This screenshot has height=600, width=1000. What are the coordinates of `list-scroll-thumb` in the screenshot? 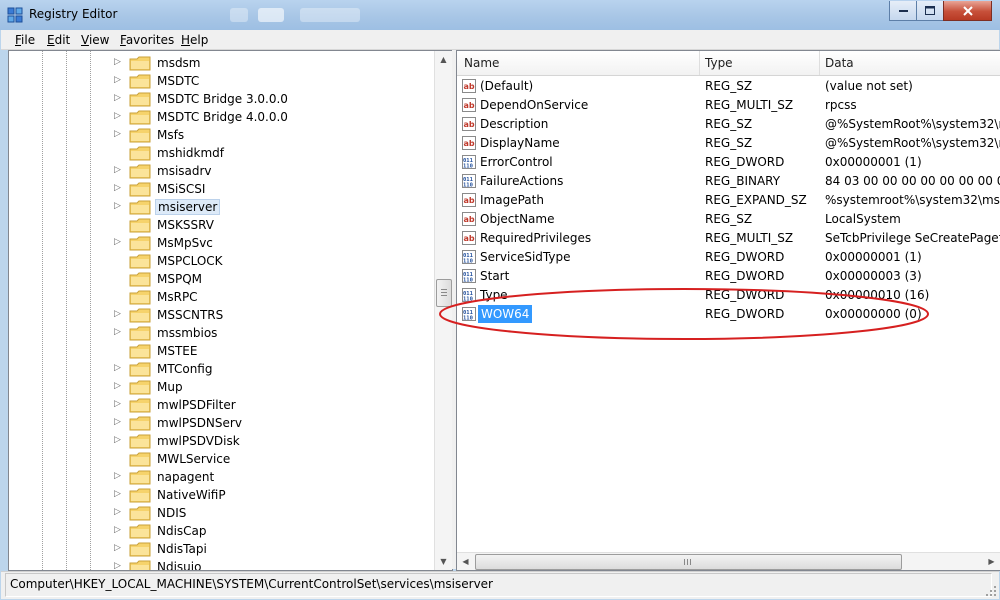 It's located at (688, 562).